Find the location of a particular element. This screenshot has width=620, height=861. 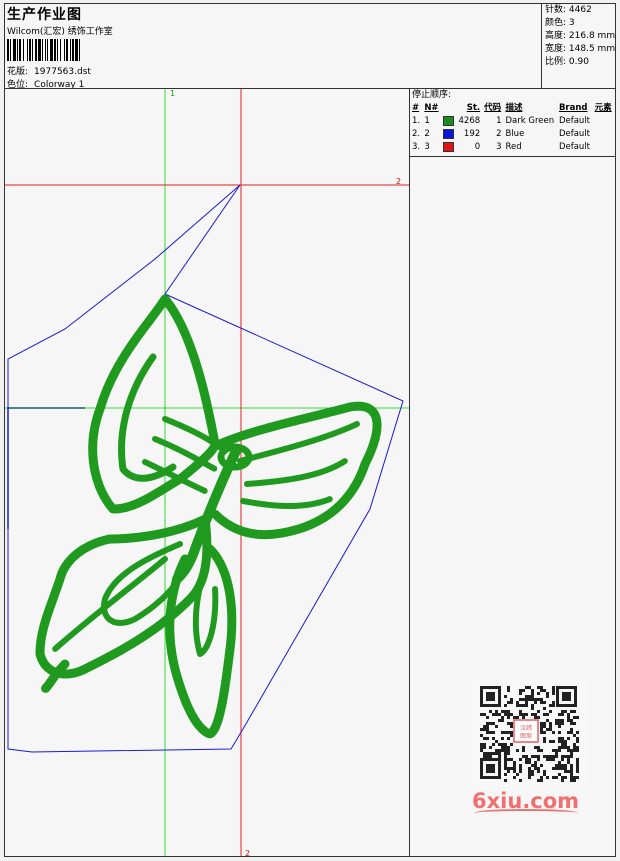

table-header-row: # N# St. 代码 描述 Brand 元素 is located at coordinates (512, 108).